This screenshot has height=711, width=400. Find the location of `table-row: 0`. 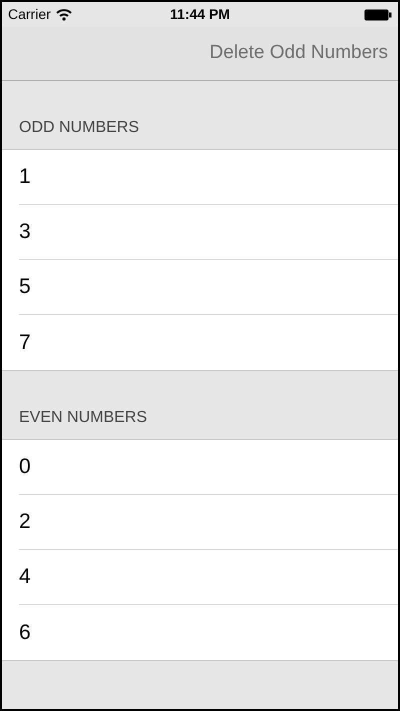

table-row: 0 is located at coordinates (208, 467).